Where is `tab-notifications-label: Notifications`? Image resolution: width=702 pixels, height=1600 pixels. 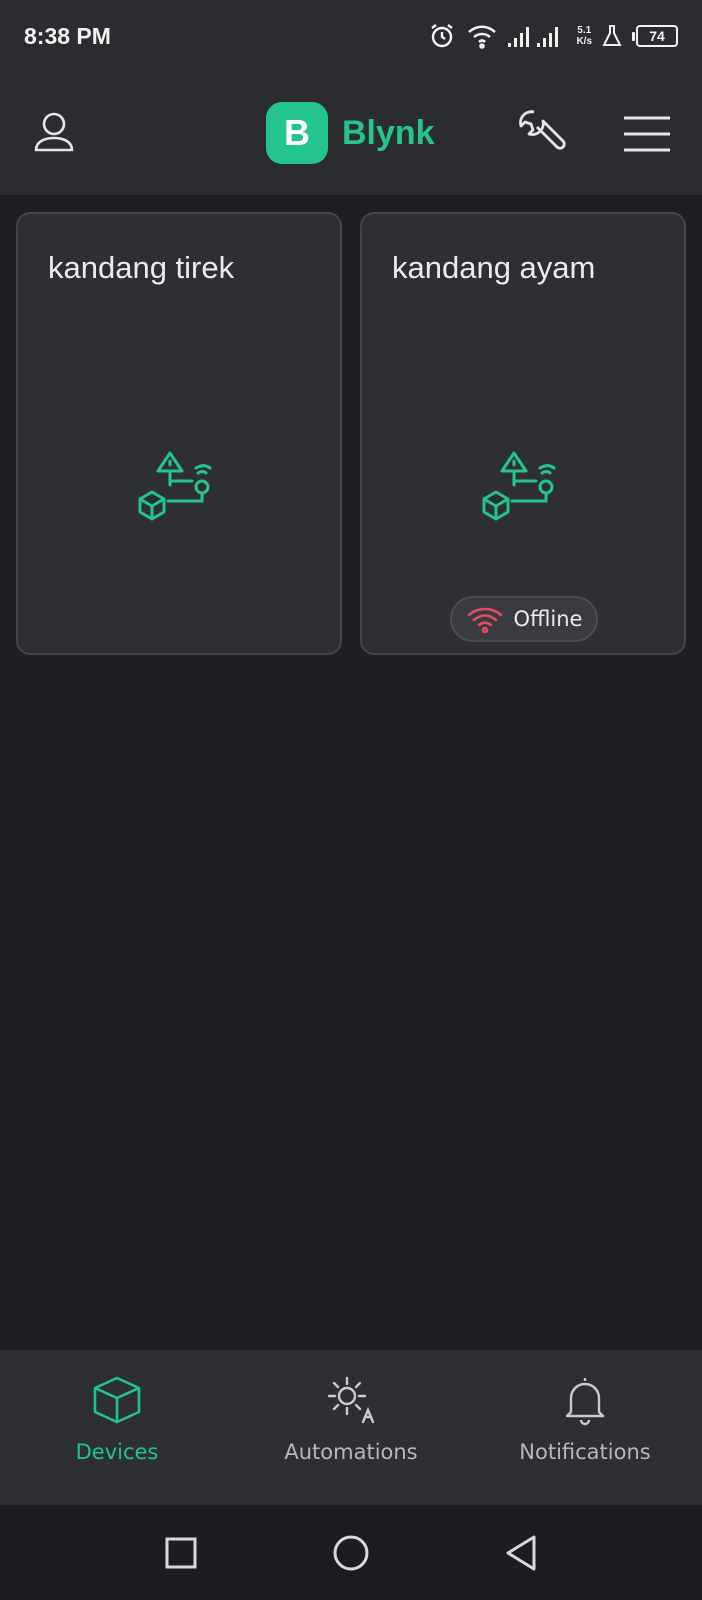
tab-notifications-label: Notifications is located at coordinates (585, 1452).